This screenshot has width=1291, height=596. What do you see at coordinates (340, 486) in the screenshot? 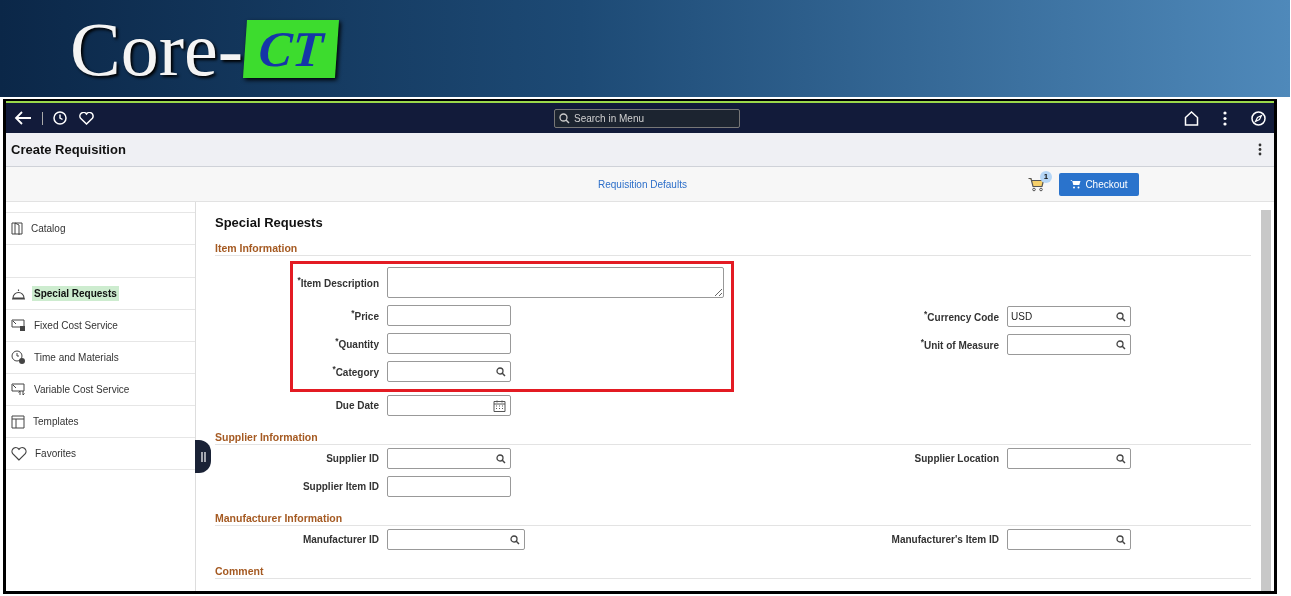
I see `field-label: Supplier Item ID` at bounding box center [340, 486].